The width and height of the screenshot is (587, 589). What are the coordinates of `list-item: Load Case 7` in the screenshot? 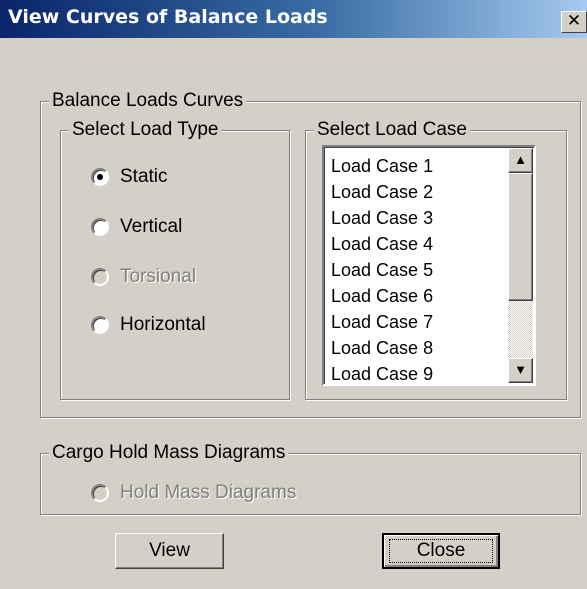 It's located at (382, 322).